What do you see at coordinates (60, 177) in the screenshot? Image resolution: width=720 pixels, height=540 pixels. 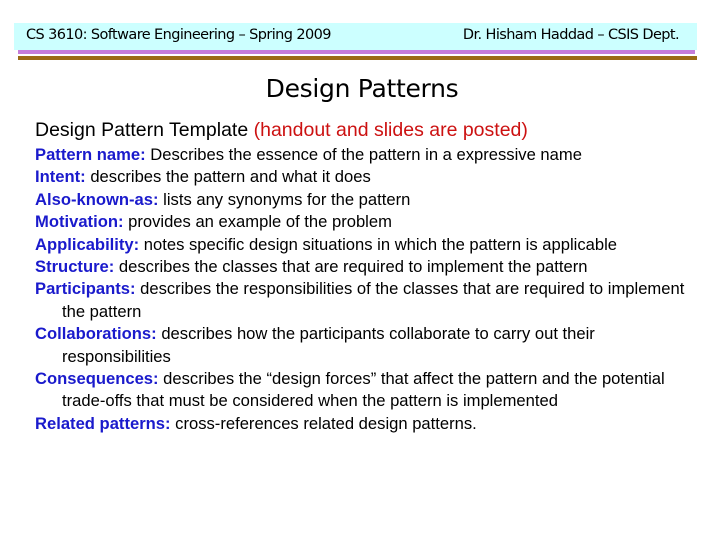 I see `item-term: Intent:` at bounding box center [60, 177].